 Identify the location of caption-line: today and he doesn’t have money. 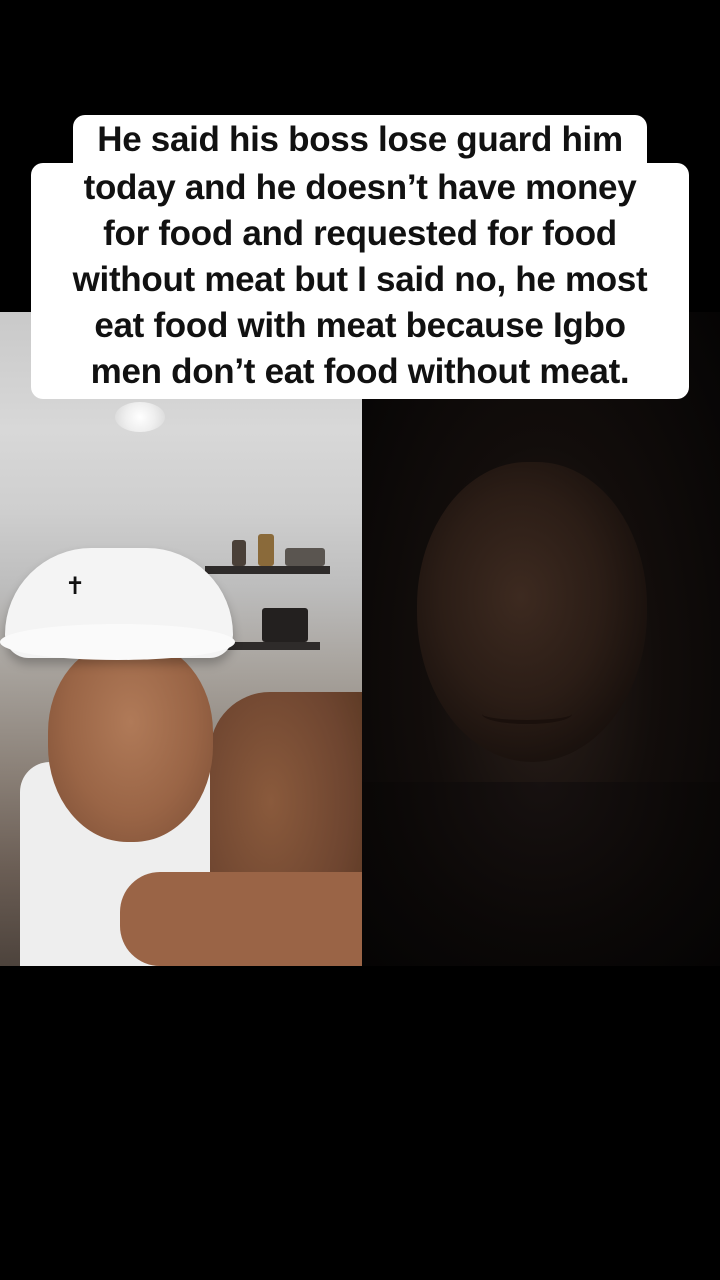
(360, 187).